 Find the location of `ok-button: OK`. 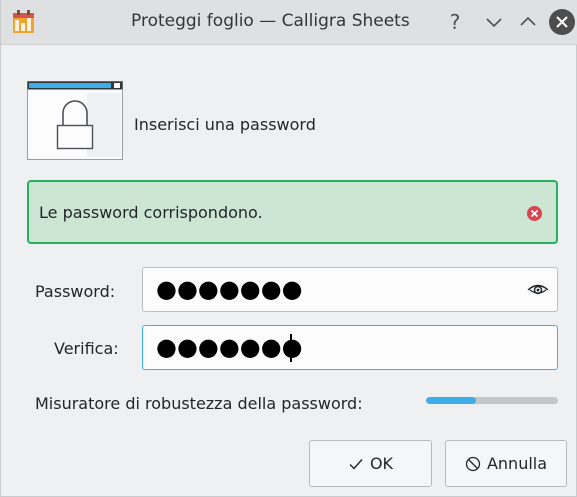

ok-button: OK is located at coordinates (370, 463).